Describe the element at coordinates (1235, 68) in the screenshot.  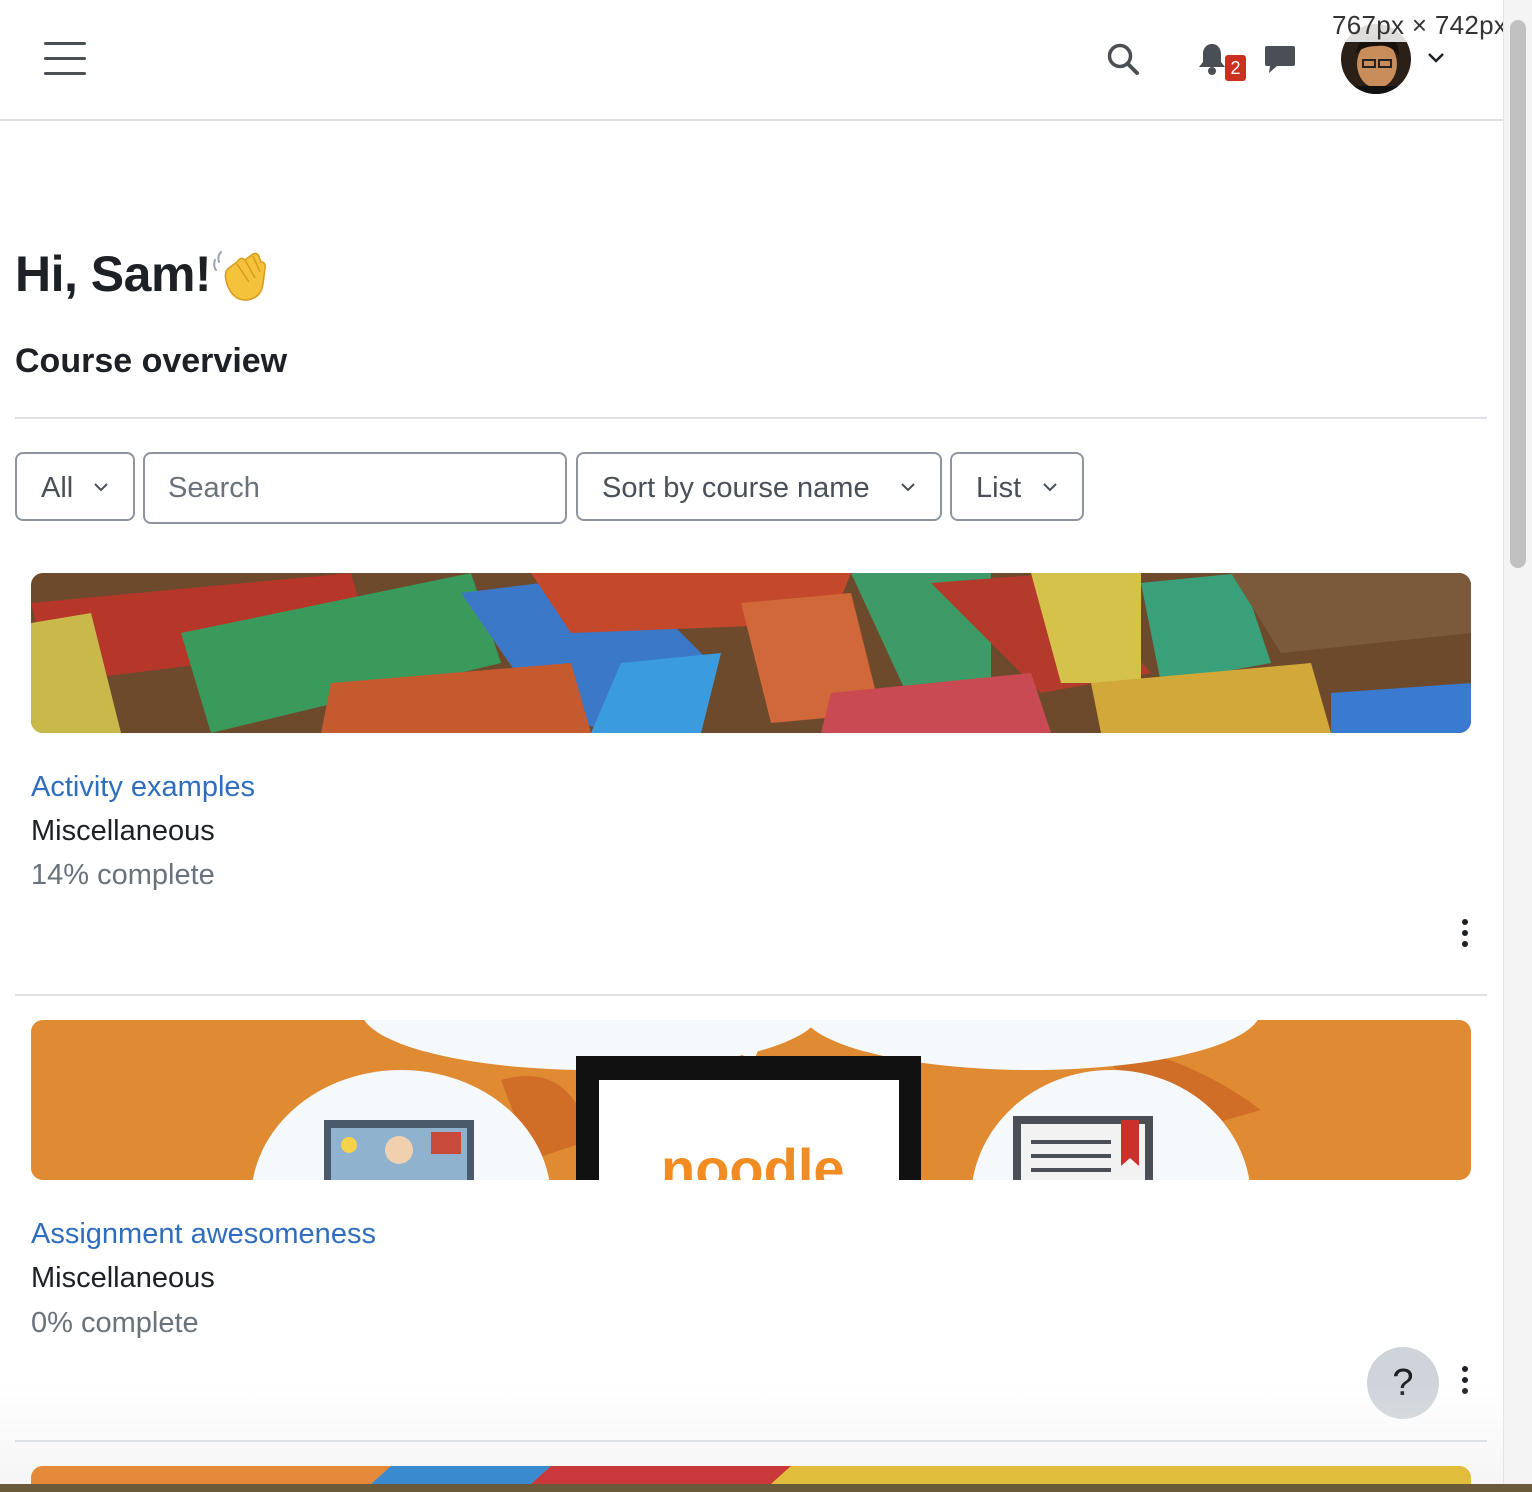
I see `notification-count-badge: 2` at that location.